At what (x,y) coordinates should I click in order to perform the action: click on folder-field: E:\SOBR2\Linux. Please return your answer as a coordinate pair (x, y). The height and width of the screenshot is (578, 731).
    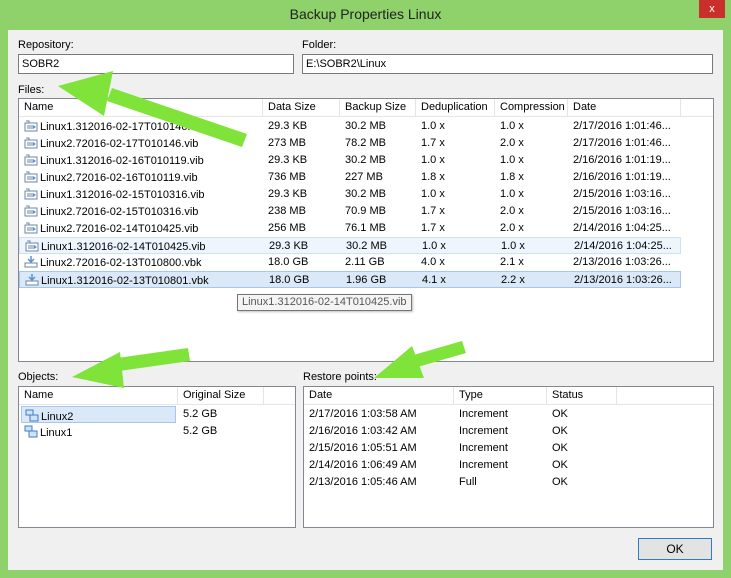
    Looking at the image, I should click on (507, 64).